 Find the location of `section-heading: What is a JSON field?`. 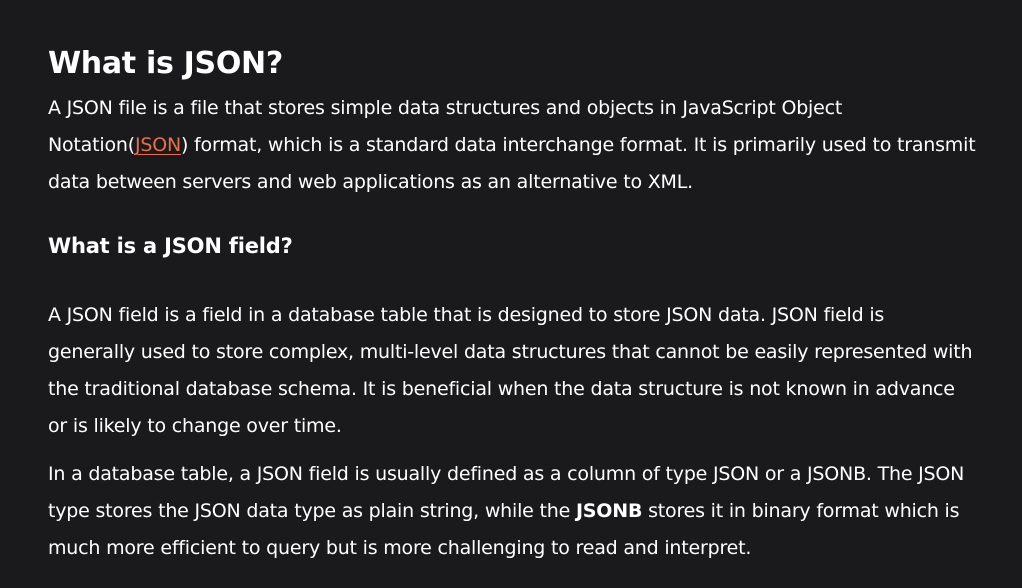

section-heading: What is a JSON field? is located at coordinates (170, 246).